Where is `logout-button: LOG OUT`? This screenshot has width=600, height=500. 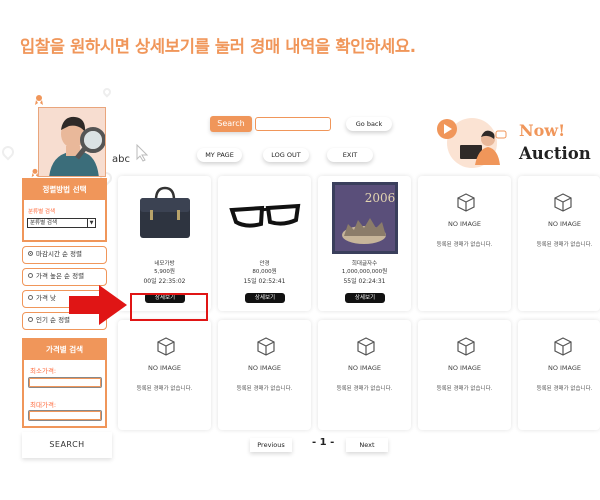
logout-button: LOG OUT is located at coordinates (286, 155).